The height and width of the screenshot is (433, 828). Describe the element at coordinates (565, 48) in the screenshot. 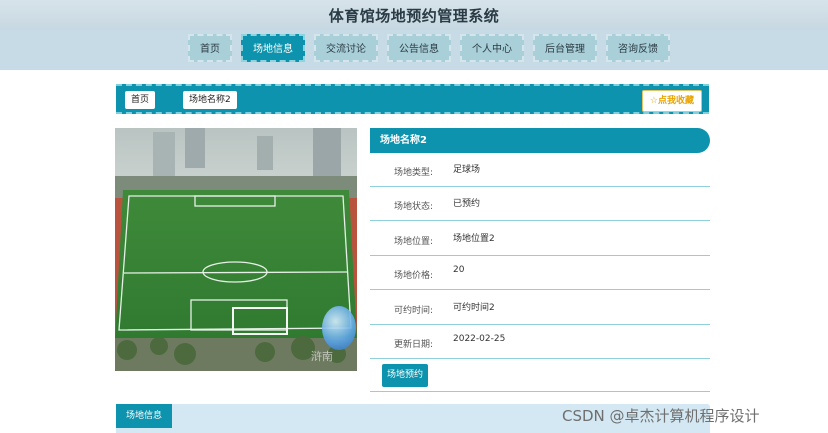

I see `nav-item-admin: 后台管理` at that location.